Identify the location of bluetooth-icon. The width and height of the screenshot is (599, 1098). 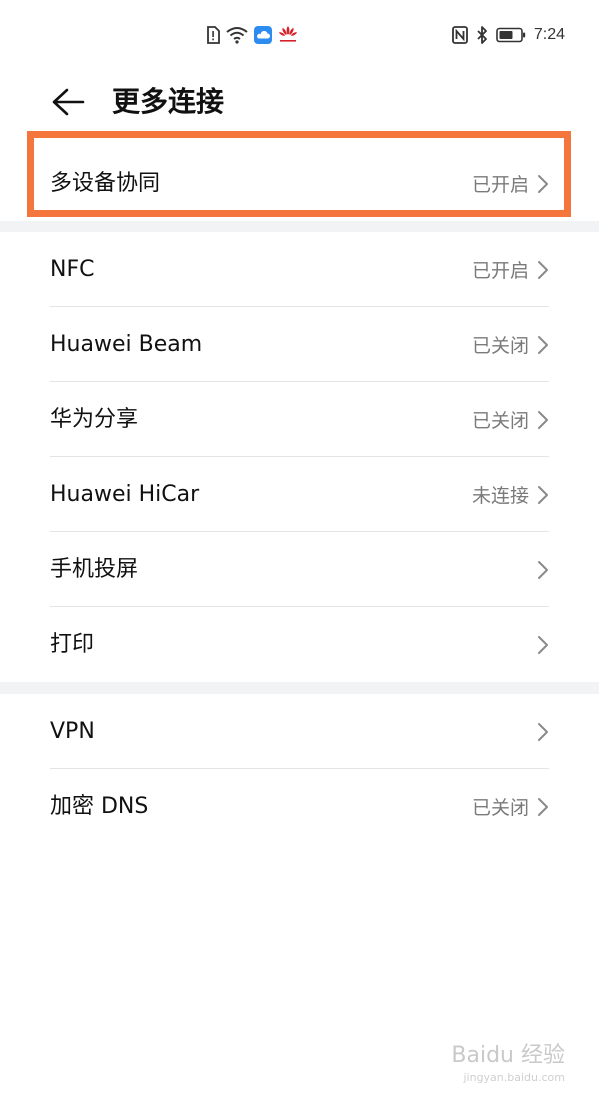
(482, 35).